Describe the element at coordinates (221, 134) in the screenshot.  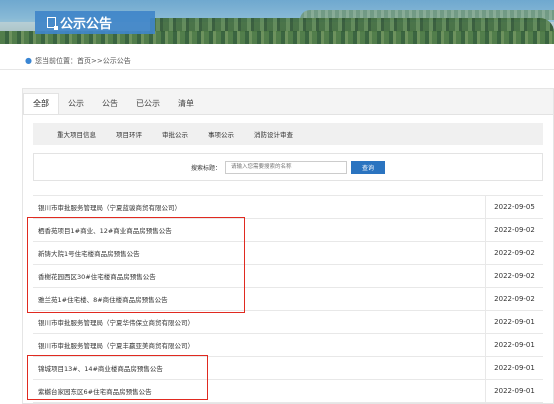
I see `subnav-matter-notice: 事项公示` at that location.